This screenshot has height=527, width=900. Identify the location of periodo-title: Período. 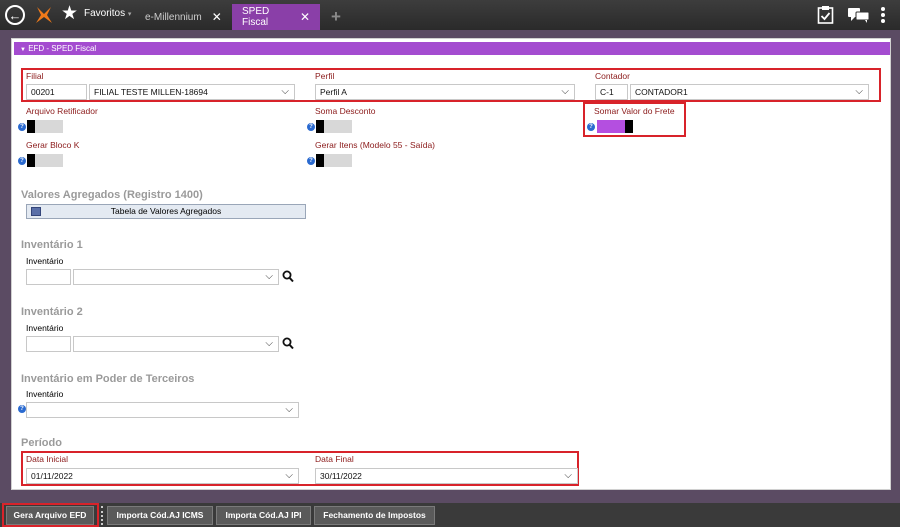
(41, 443).